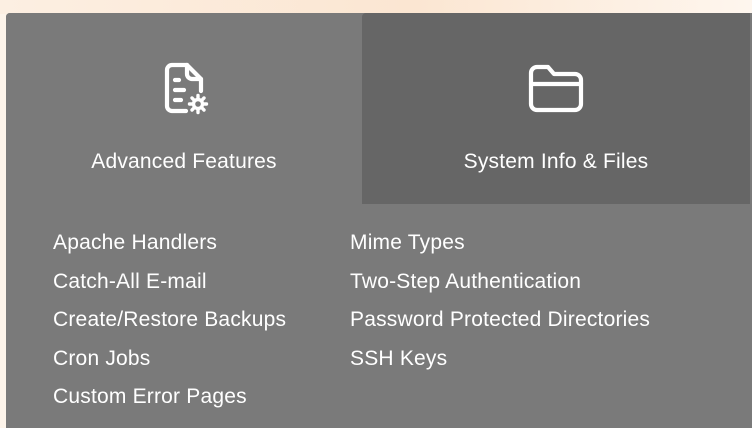 The height and width of the screenshot is (428, 752). Describe the element at coordinates (500, 243) in the screenshot. I see `link-mime-types: Mime Types` at that location.